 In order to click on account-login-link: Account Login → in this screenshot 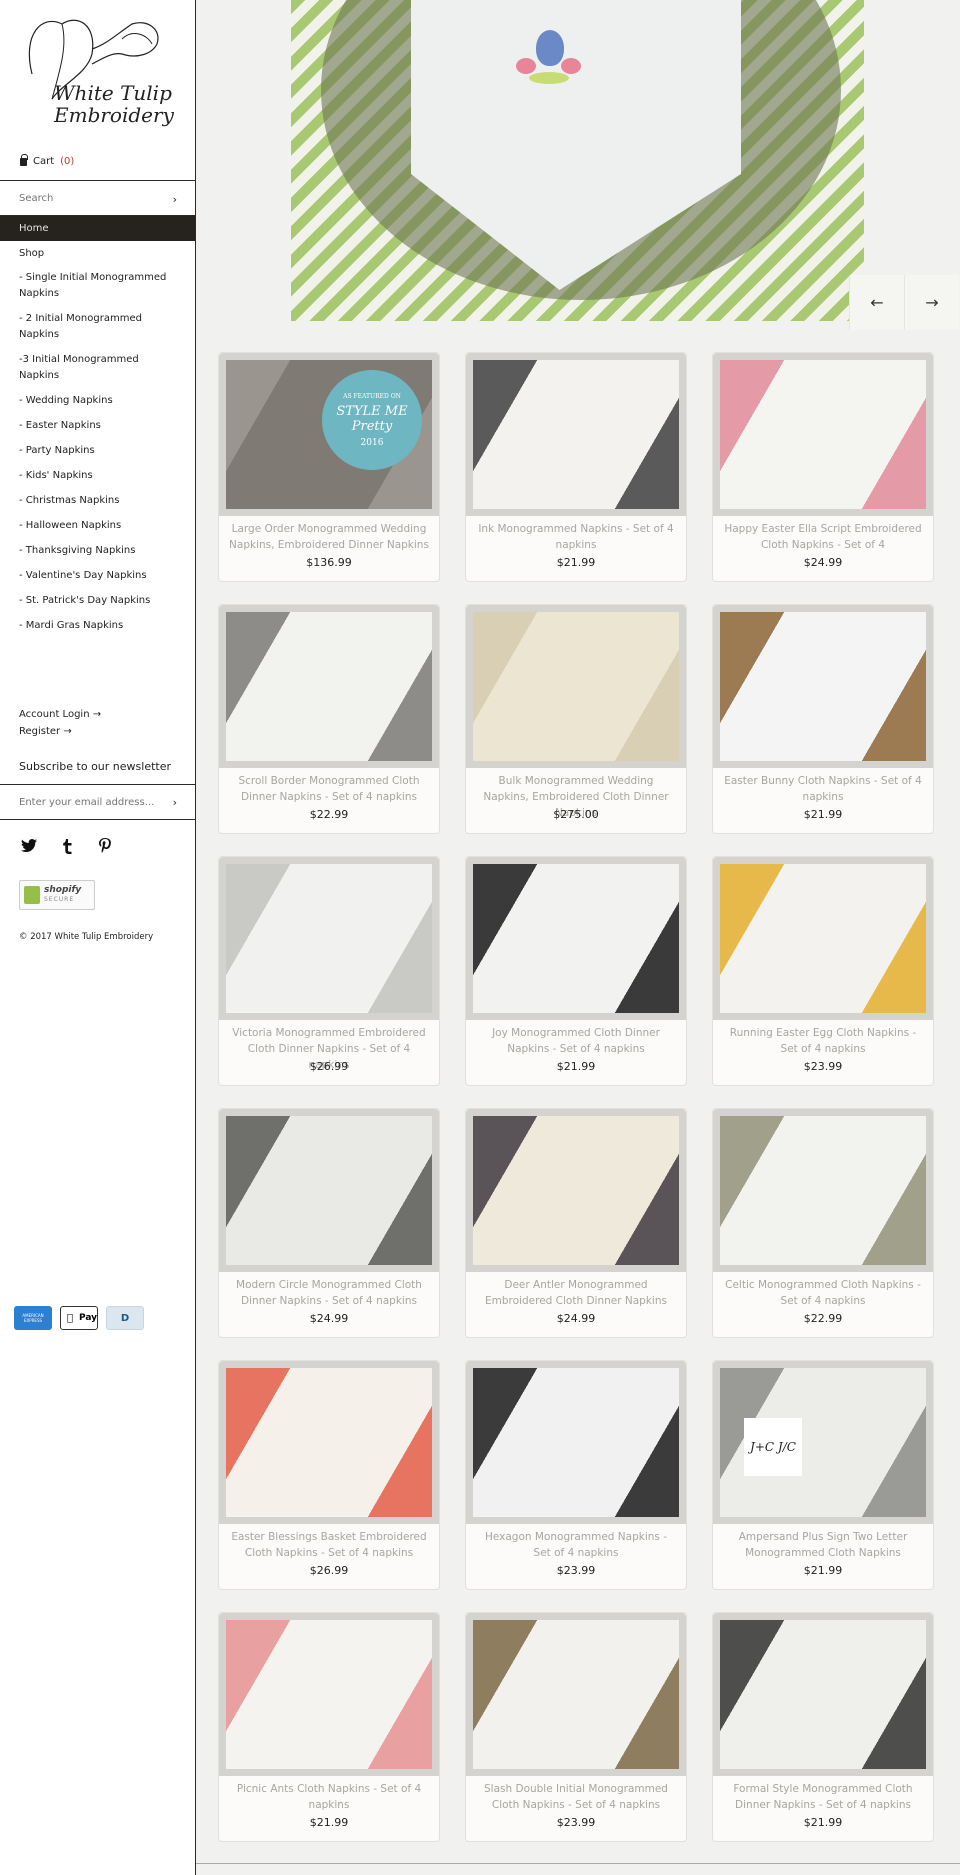, I will do `click(60, 714)`.